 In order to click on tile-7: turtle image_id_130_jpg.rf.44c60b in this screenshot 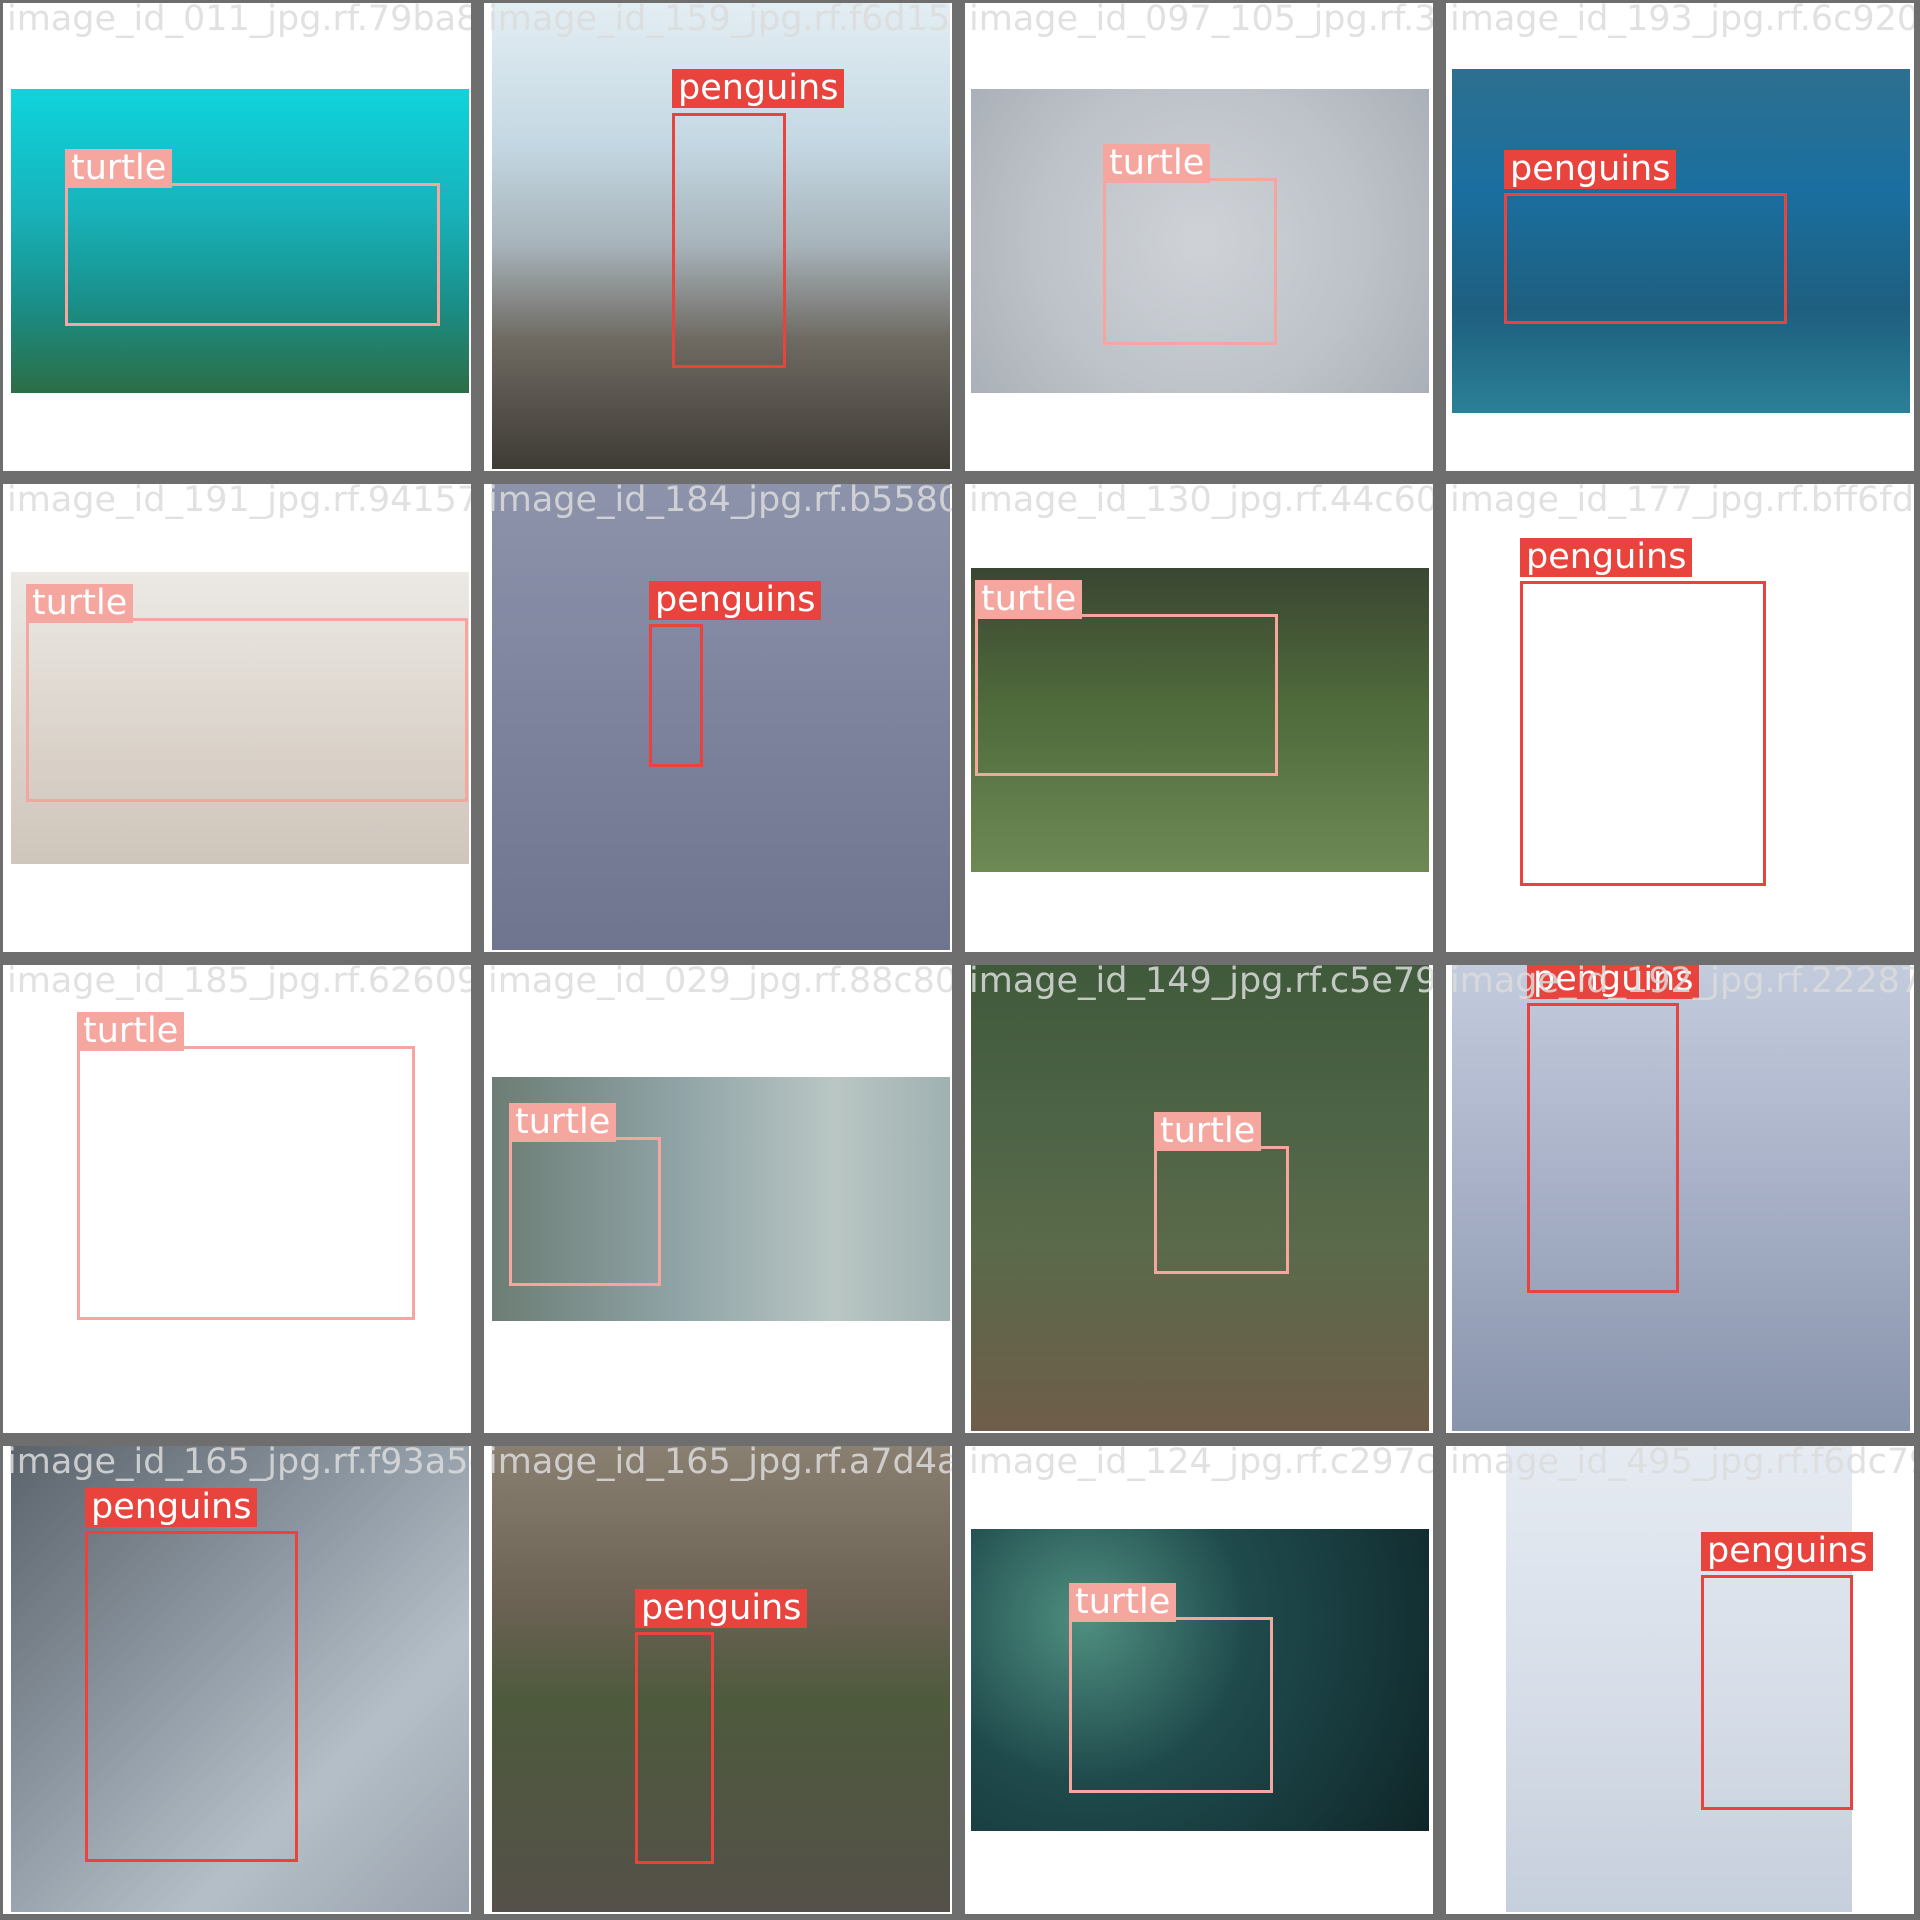, I will do `click(1199, 718)`.